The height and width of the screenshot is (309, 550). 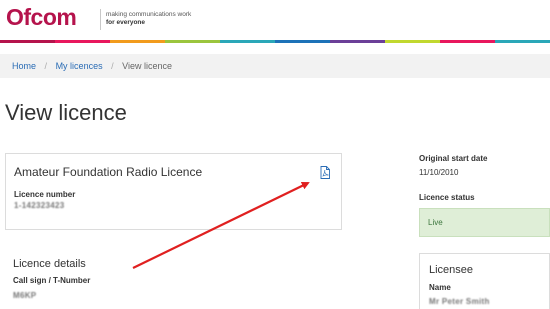 I want to click on licensee-card: Licensee Name Mr Peter Smith, so click(x=484, y=281).